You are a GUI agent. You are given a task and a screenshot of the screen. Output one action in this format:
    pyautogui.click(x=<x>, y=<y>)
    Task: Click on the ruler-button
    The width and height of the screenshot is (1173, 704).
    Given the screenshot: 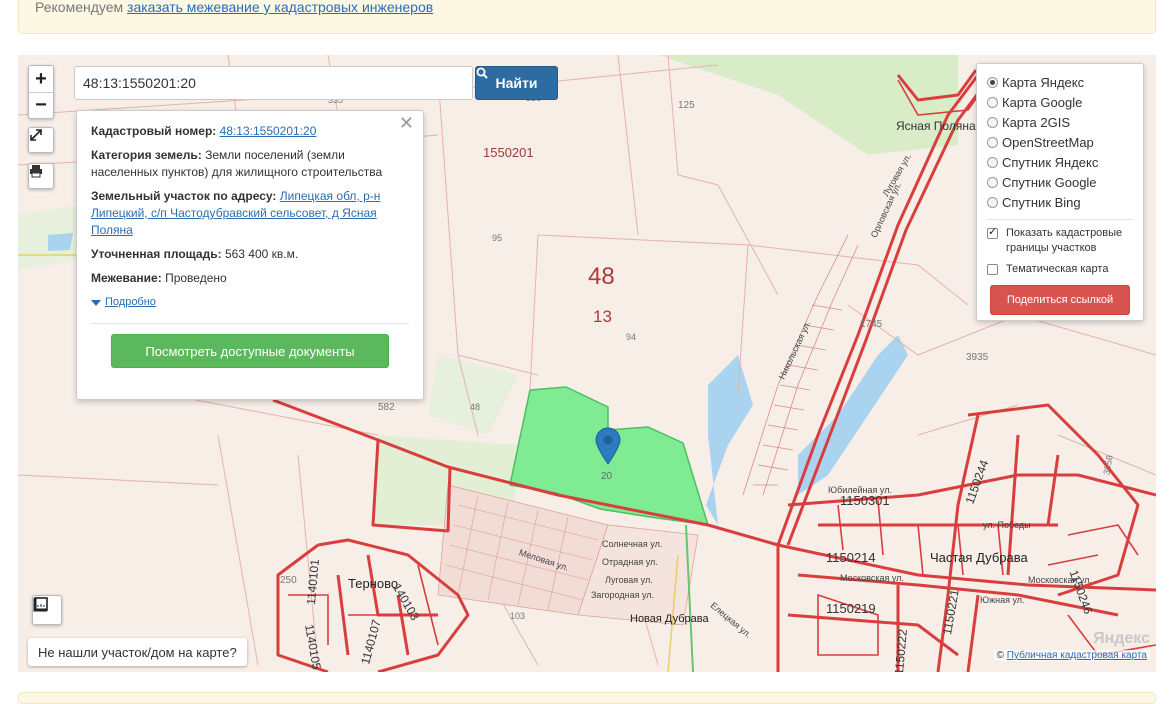 What is the action you would take?
    pyautogui.click(x=47, y=610)
    